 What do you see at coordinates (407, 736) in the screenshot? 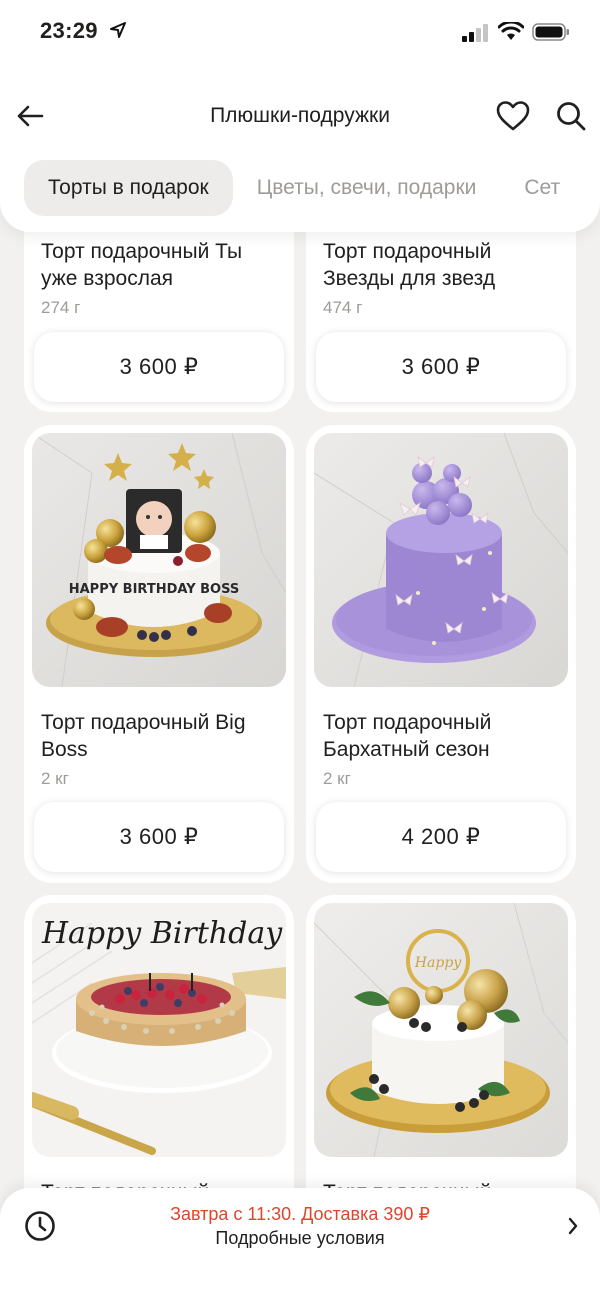
I see `product-name: Торт подарочный Бархатный сезон` at bounding box center [407, 736].